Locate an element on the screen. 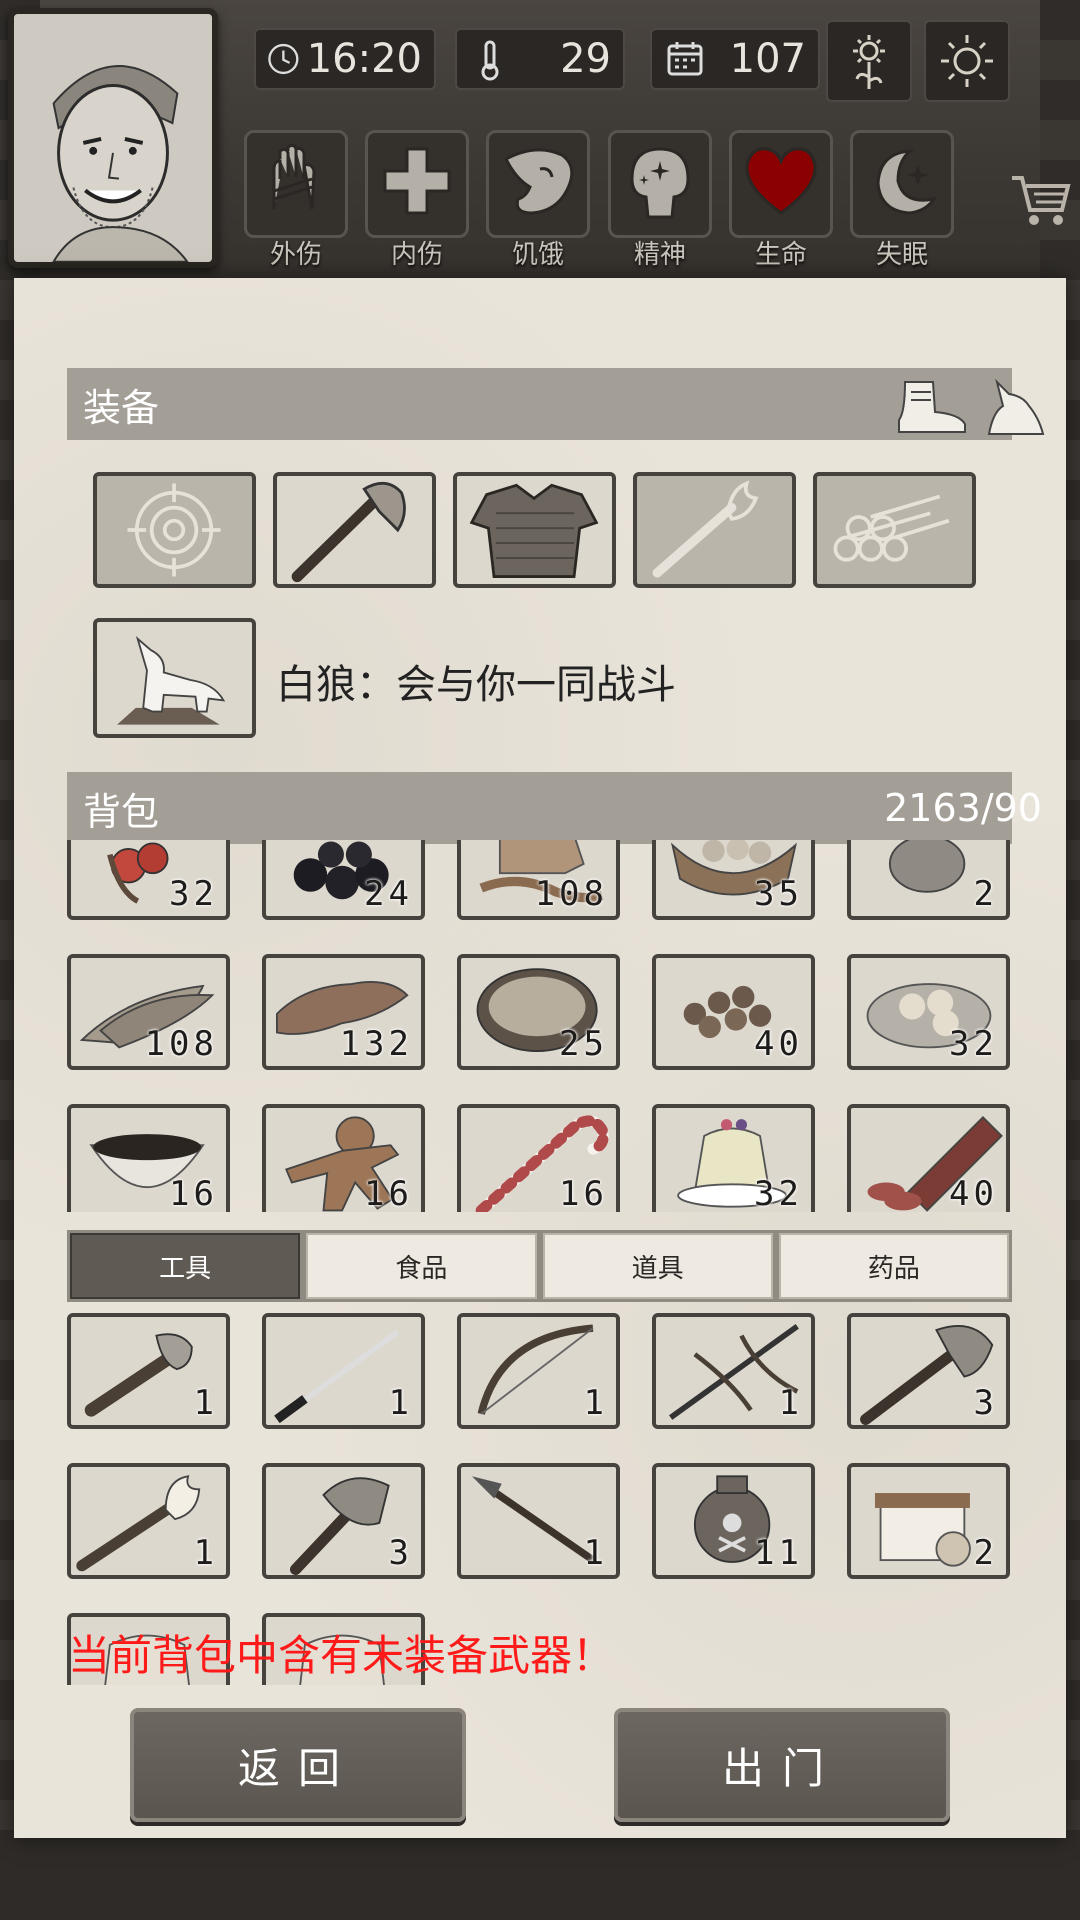  white-wolf-icon is located at coordinates (171, 680).